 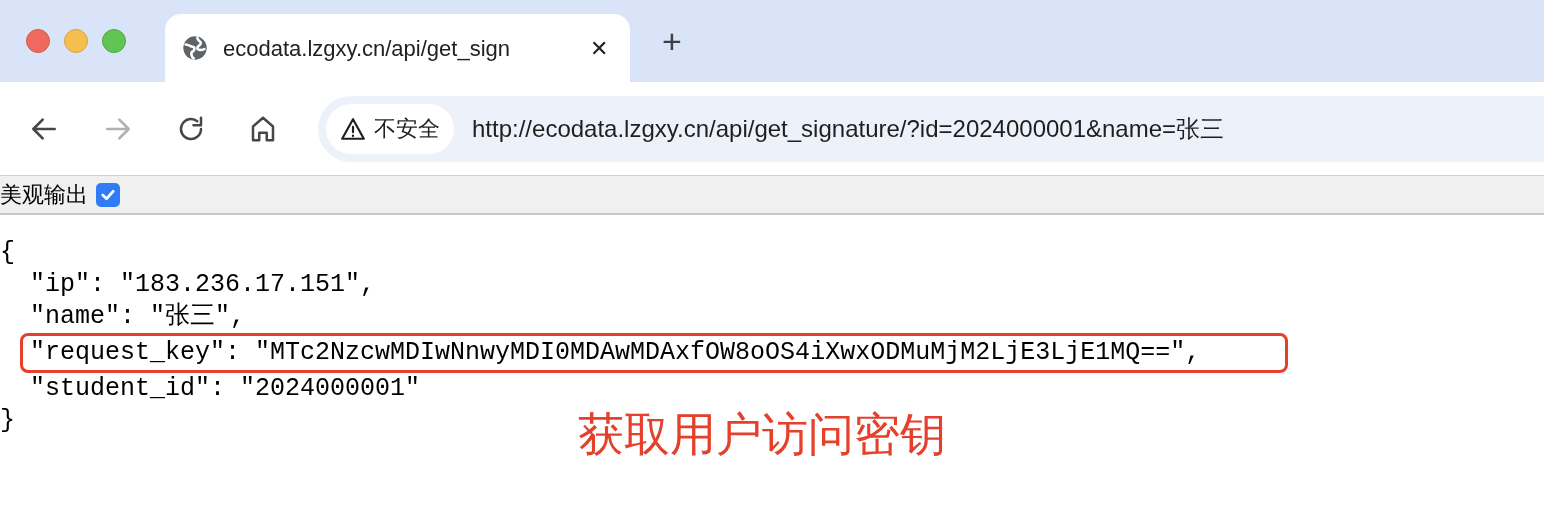 I want to click on json-line: "ip": "183.236.17.151",, so click(x=203, y=285).